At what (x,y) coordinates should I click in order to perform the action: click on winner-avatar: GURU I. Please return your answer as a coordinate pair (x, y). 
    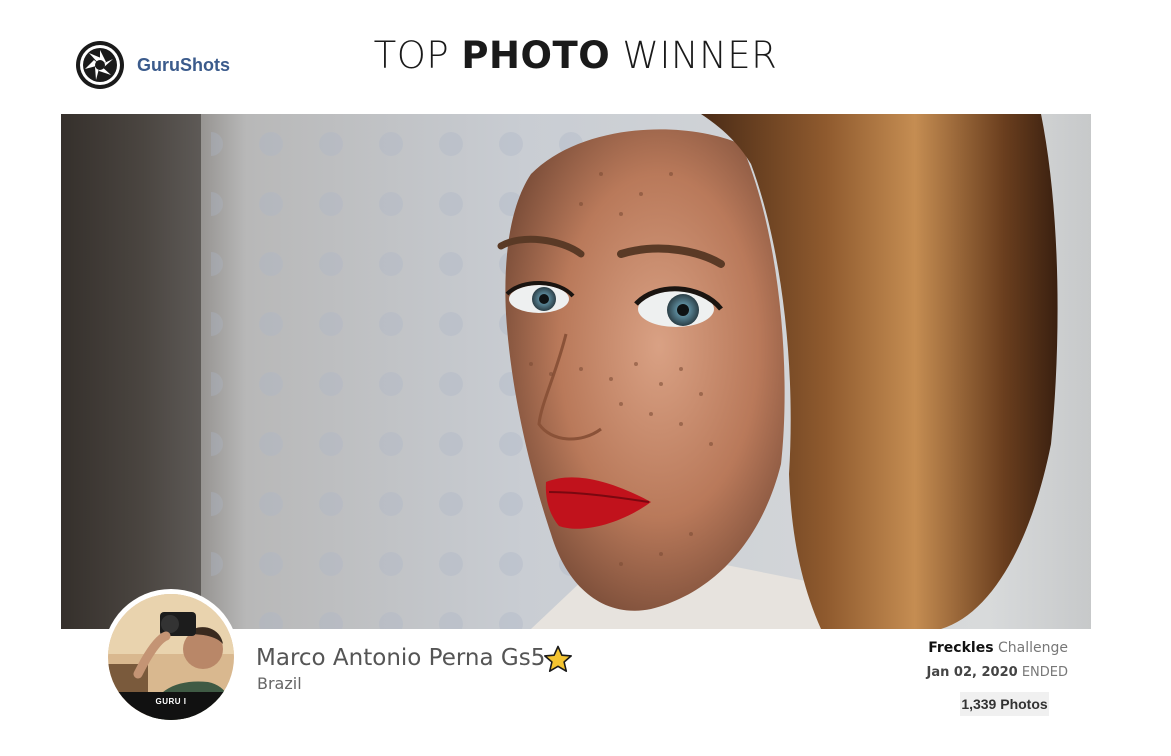
    Looking at the image, I should click on (171, 657).